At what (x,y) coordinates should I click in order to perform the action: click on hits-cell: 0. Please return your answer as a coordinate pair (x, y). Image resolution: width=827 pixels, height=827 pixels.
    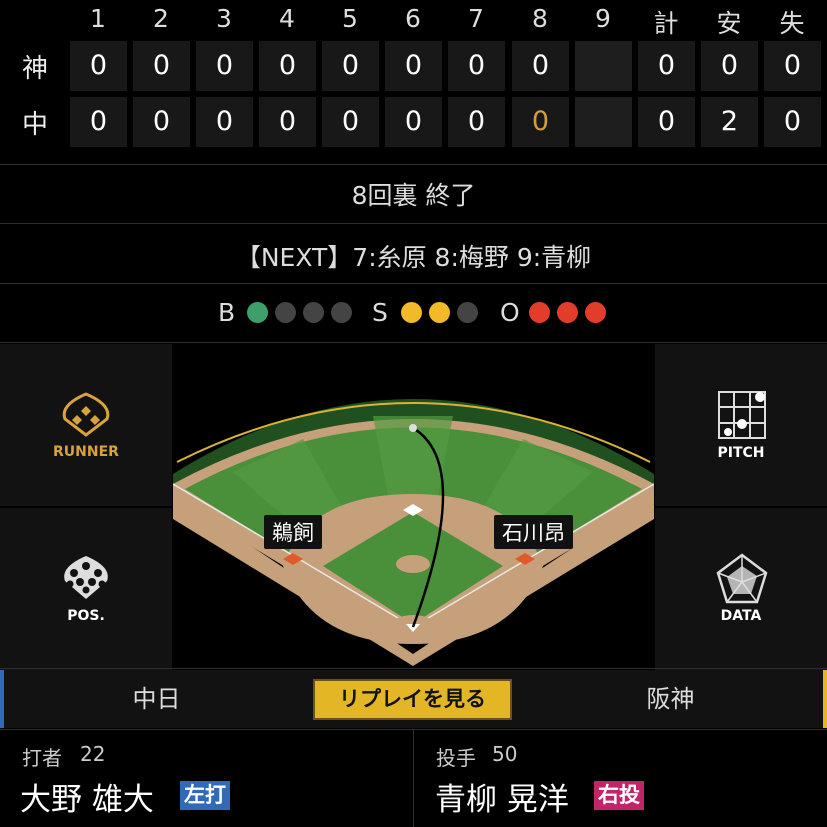
    Looking at the image, I should click on (729, 66).